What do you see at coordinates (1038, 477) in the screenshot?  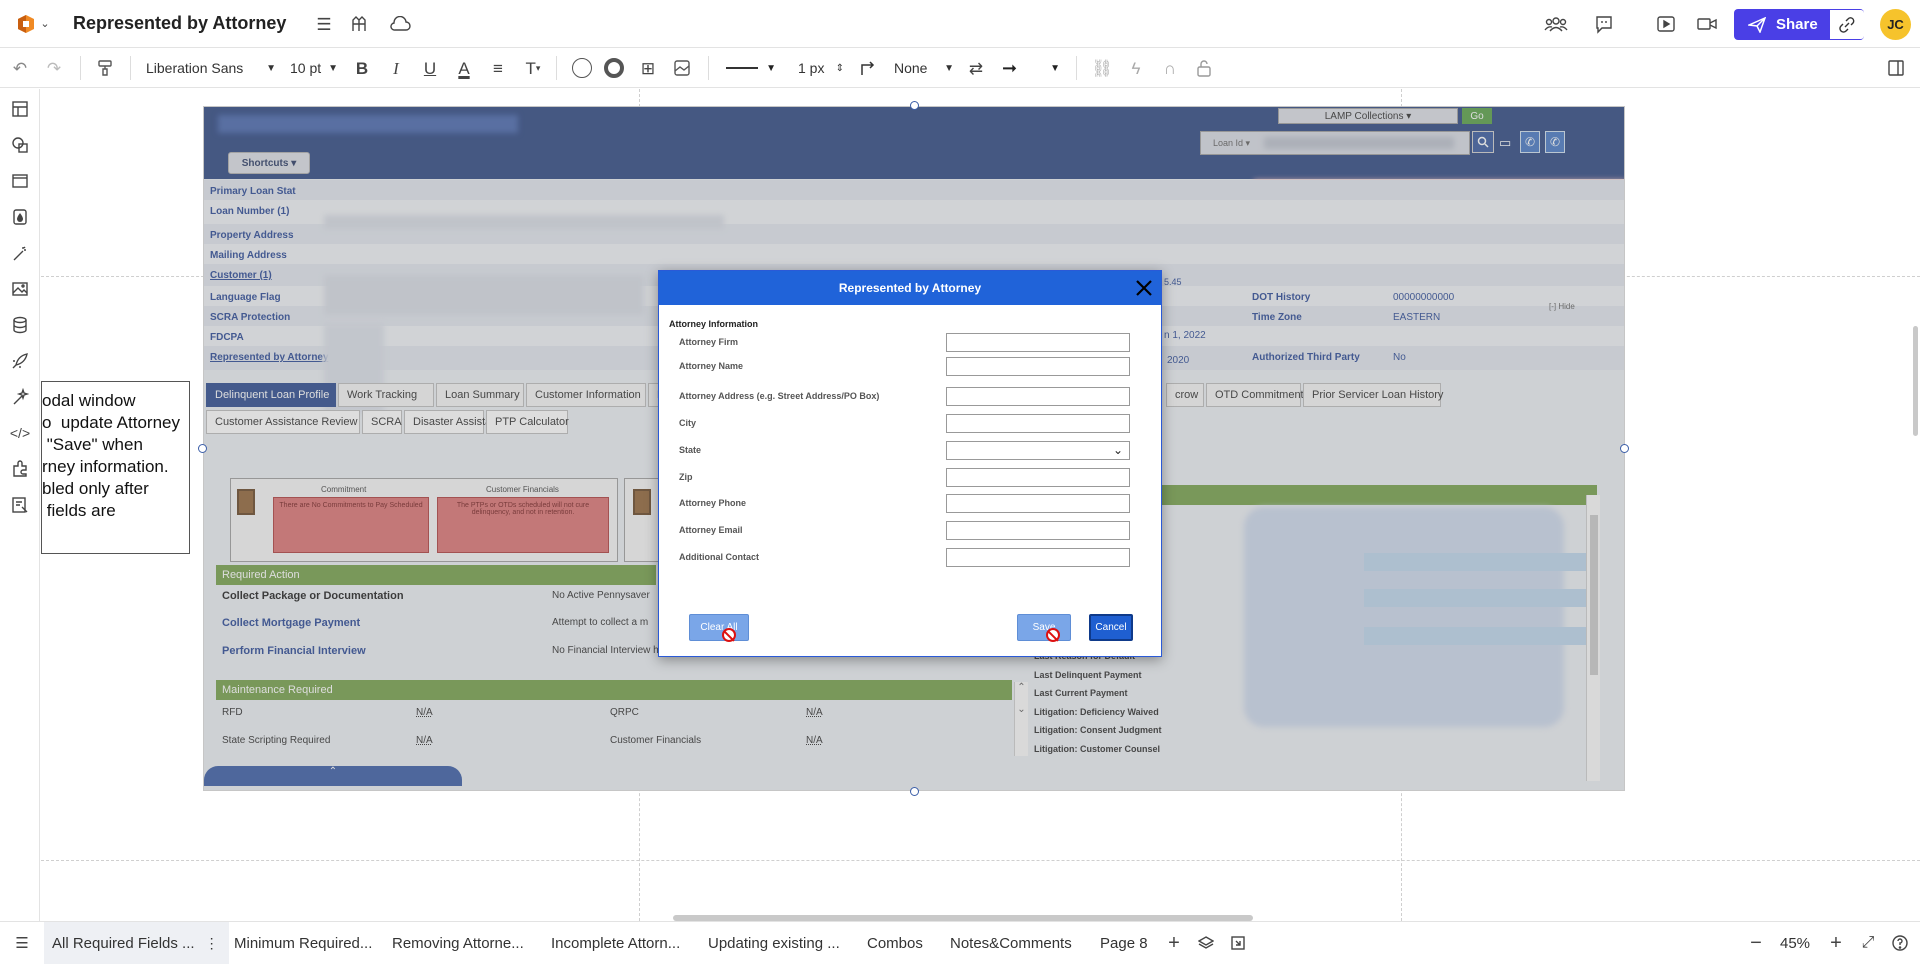 I see `form-input-zip` at bounding box center [1038, 477].